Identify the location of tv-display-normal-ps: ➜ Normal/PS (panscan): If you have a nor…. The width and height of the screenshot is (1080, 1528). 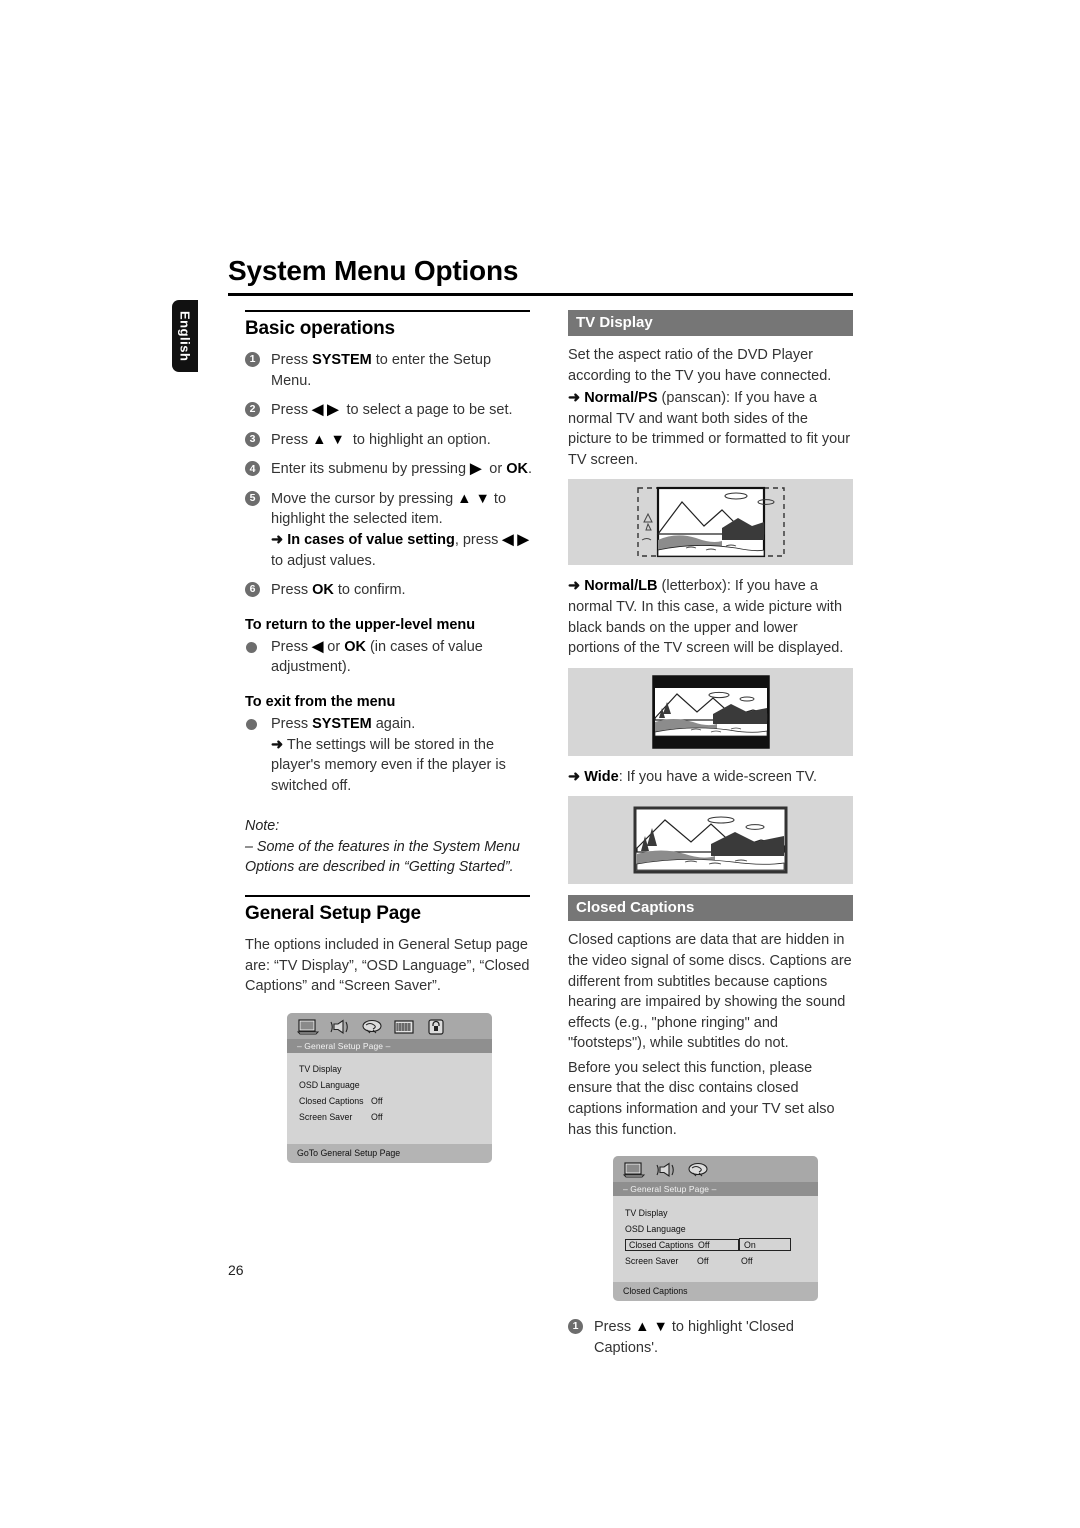
(709, 429).